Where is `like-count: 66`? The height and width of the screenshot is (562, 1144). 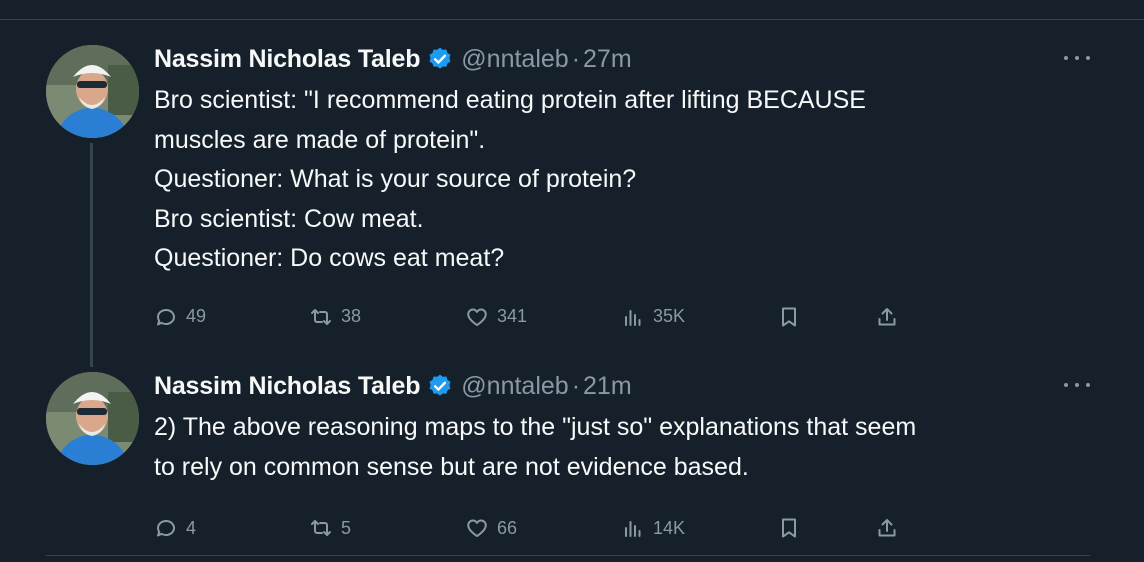 like-count: 66 is located at coordinates (507, 527).